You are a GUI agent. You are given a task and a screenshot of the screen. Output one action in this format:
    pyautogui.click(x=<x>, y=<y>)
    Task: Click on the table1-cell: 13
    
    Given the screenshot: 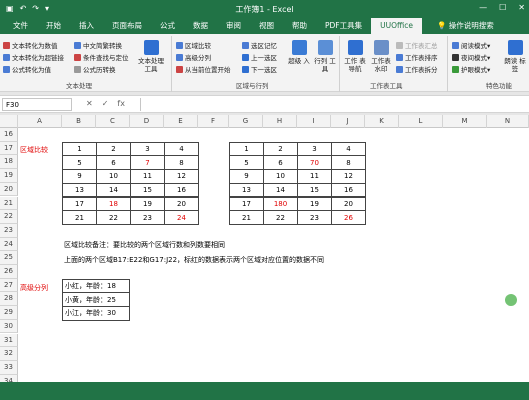 What is the action you would take?
    pyautogui.click(x=79, y=190)
    